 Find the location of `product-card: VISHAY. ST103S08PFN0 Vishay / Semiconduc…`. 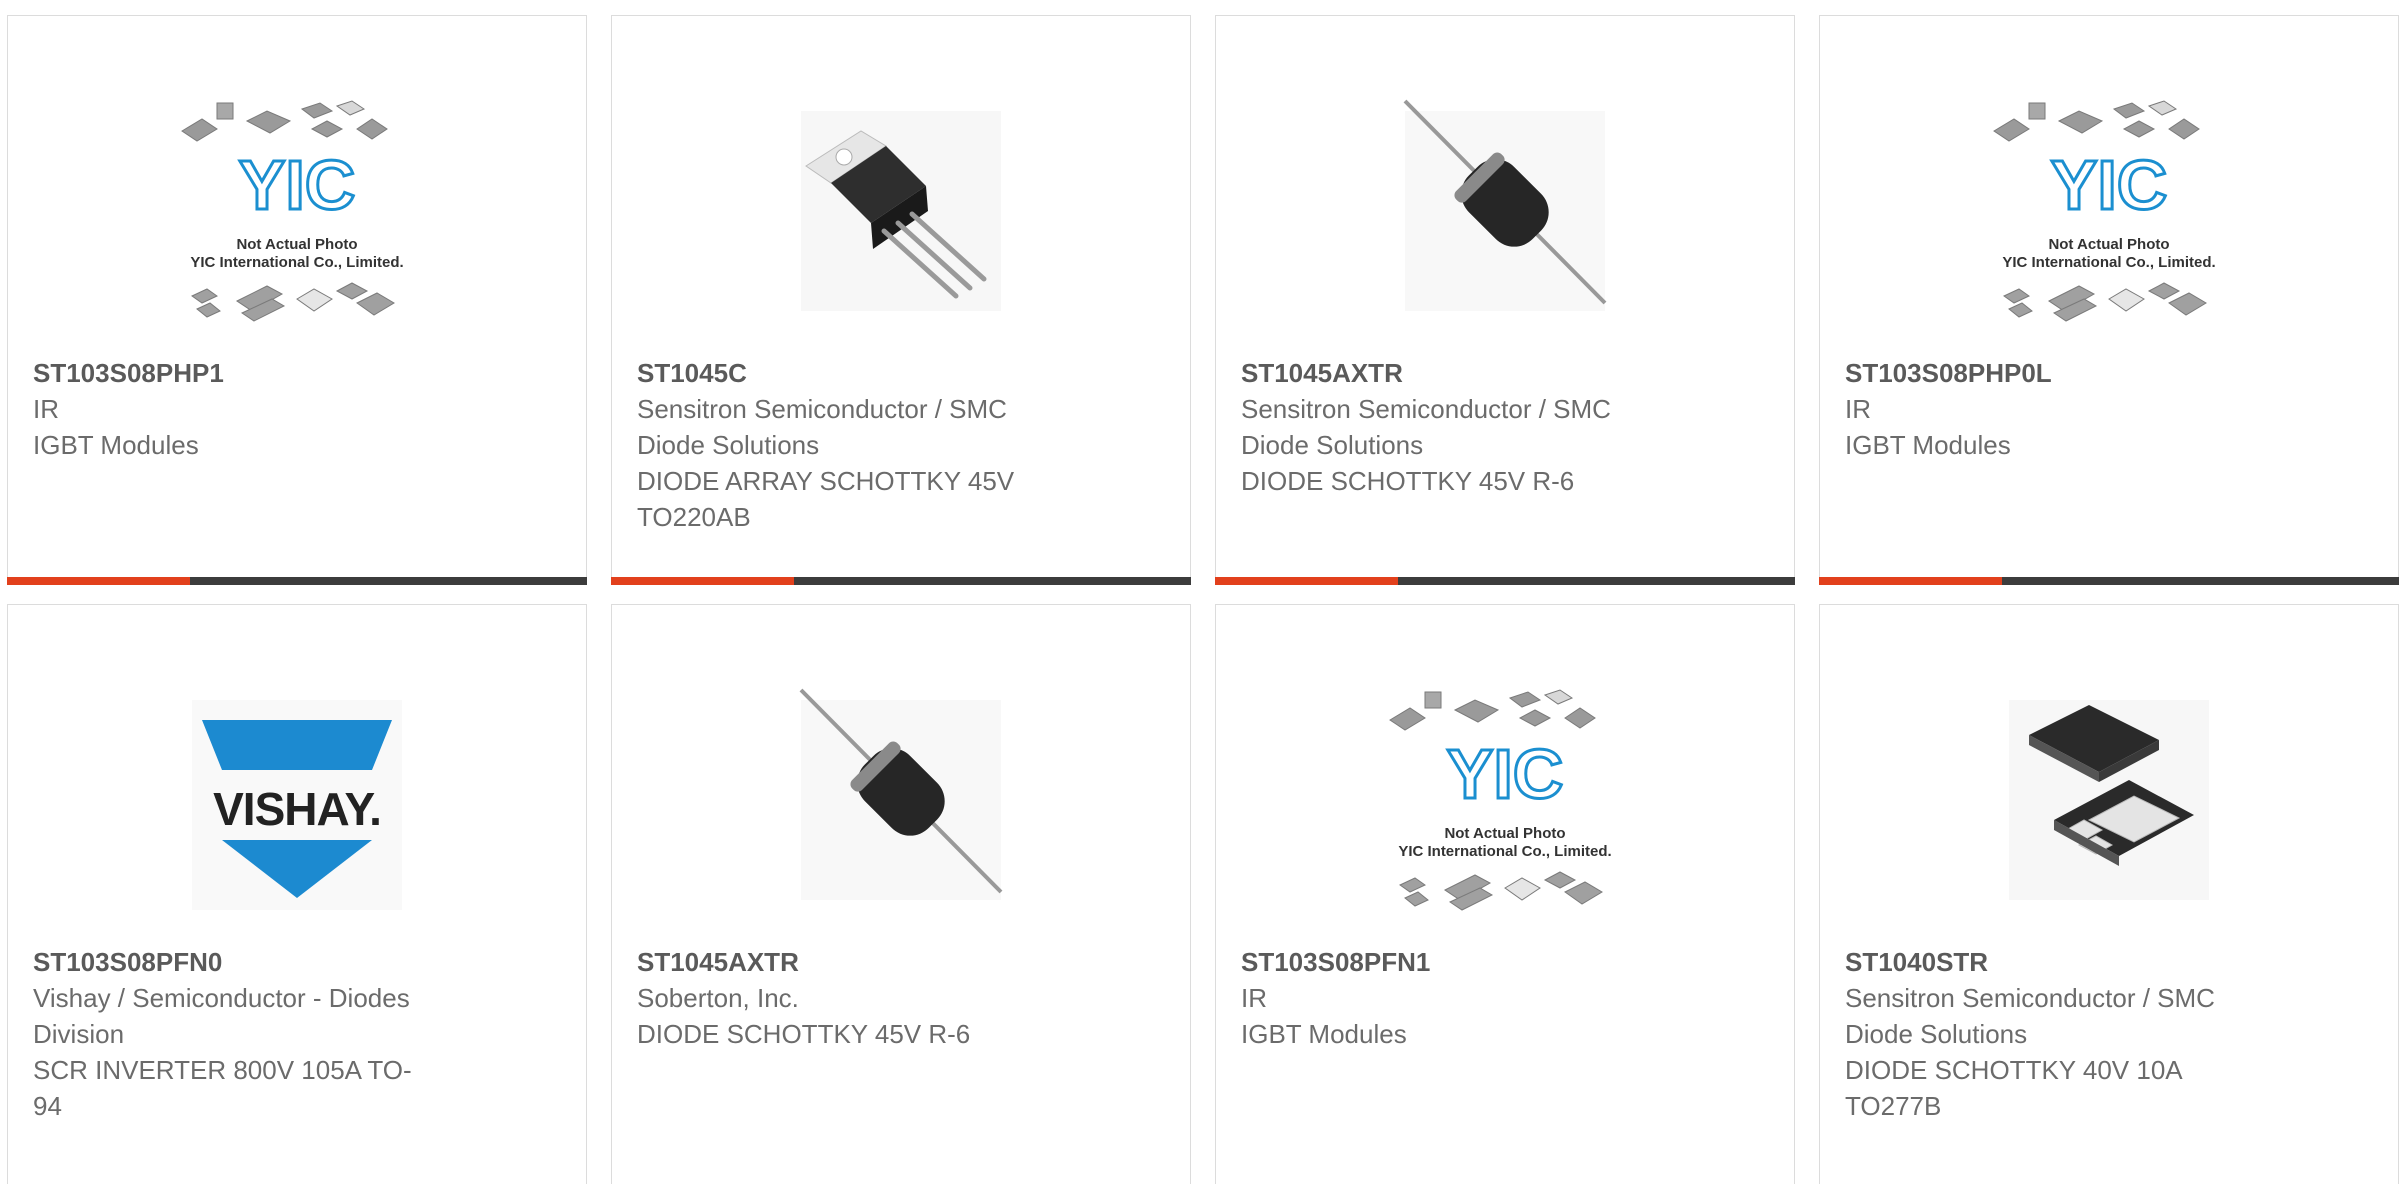

product-card: VISHAY. ST103S08PFN0 Vishay / Semiconduc… is located at coordinates (297, 894).